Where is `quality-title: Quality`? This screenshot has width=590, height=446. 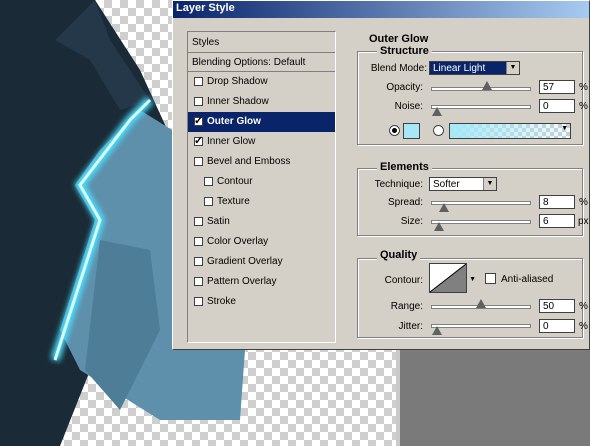 quality-title: Quality is located at coordinates (399, 255).